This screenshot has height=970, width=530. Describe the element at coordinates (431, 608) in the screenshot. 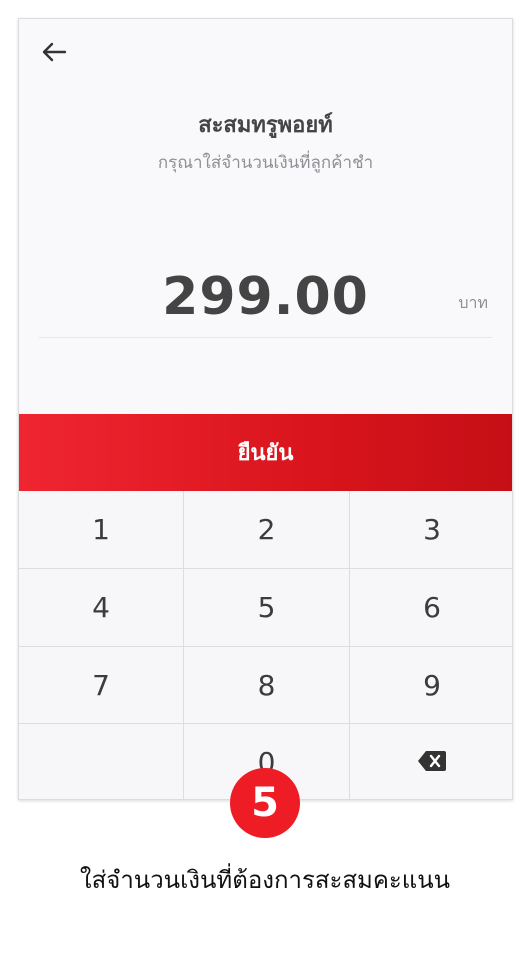

I see `key-6: 6` at that location.